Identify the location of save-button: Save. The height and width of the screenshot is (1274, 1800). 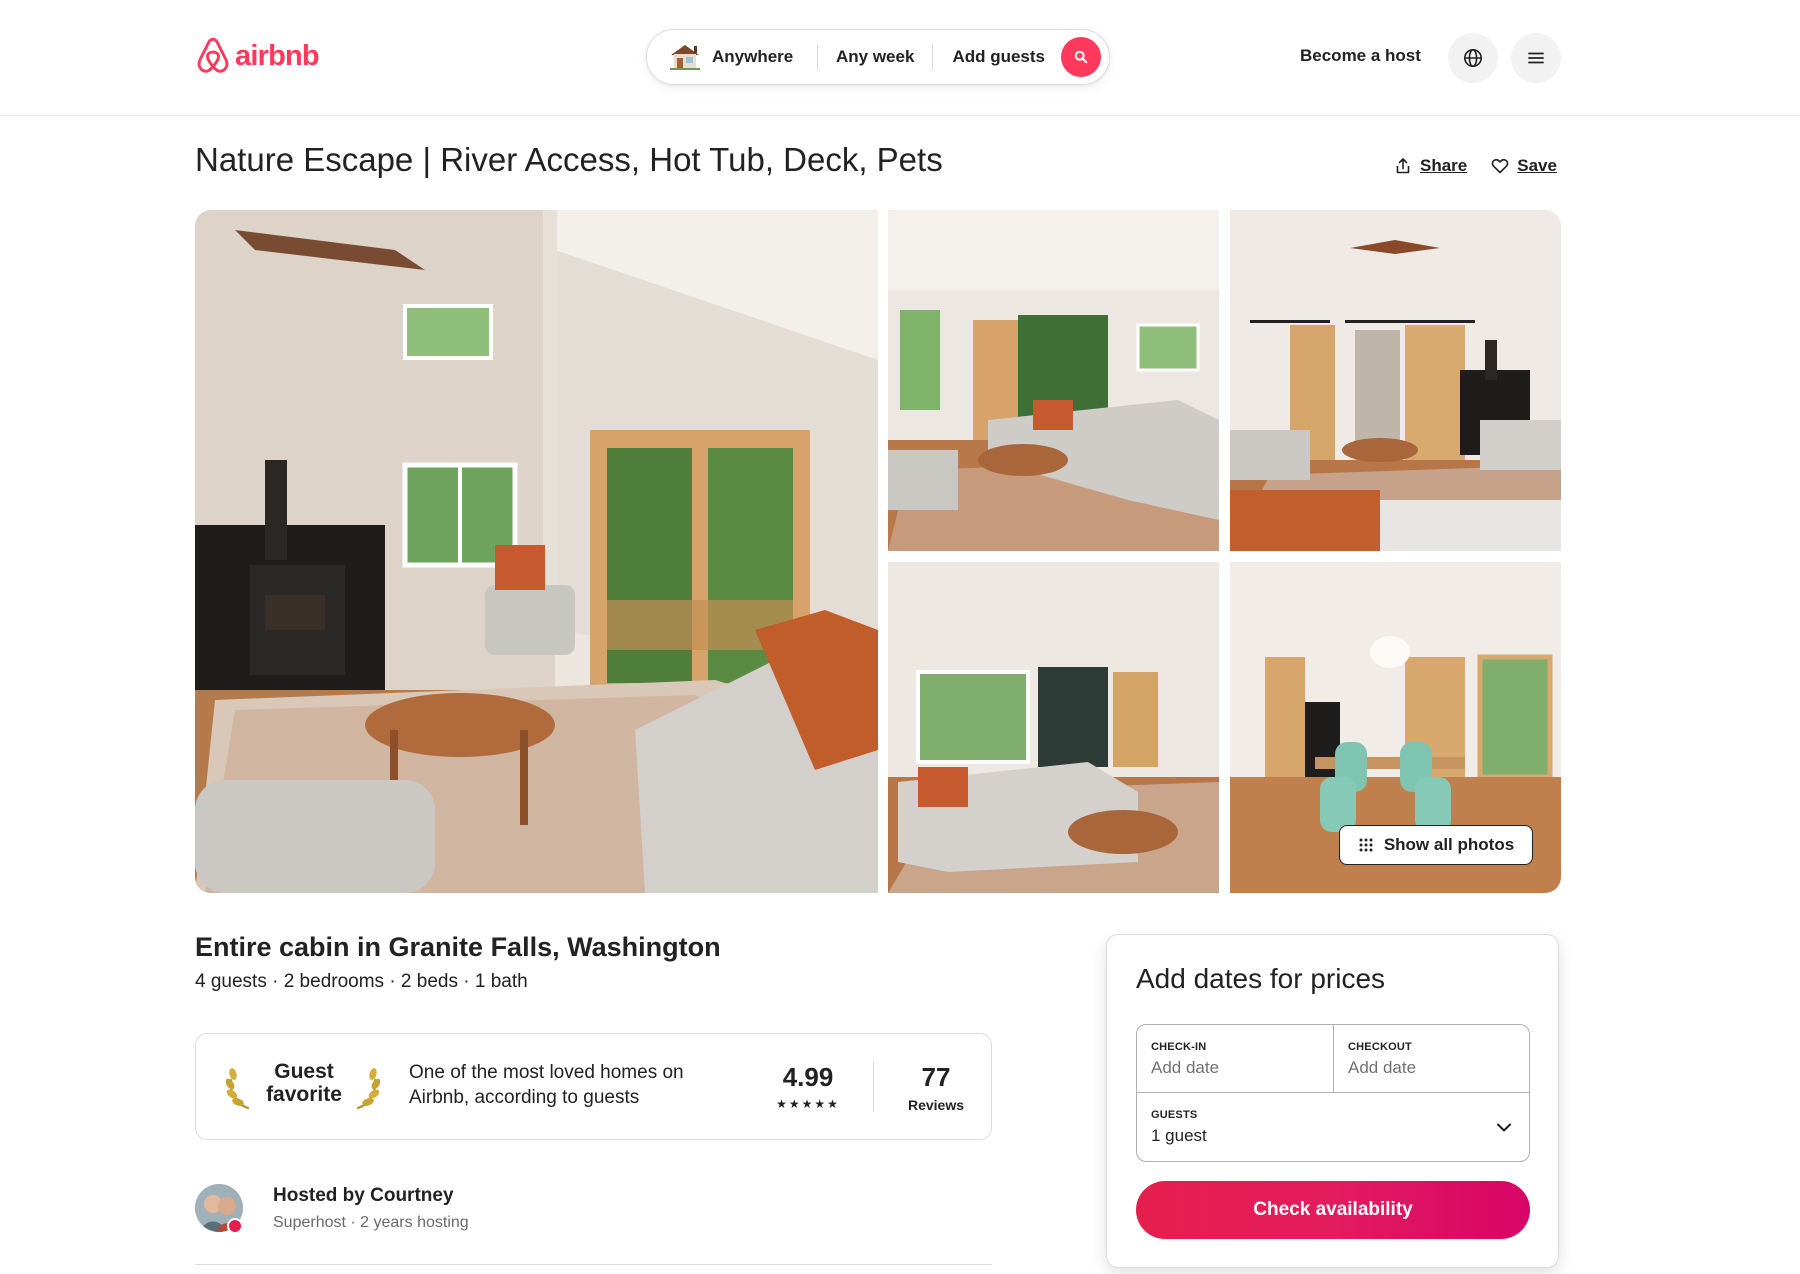
(1524, 166).